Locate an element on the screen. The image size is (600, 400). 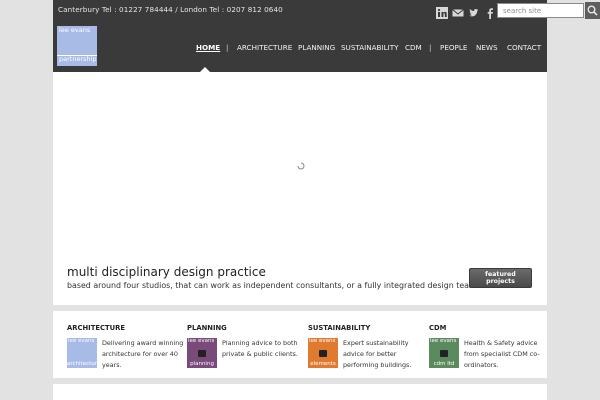
search-input is located at coordinates (540, 10).